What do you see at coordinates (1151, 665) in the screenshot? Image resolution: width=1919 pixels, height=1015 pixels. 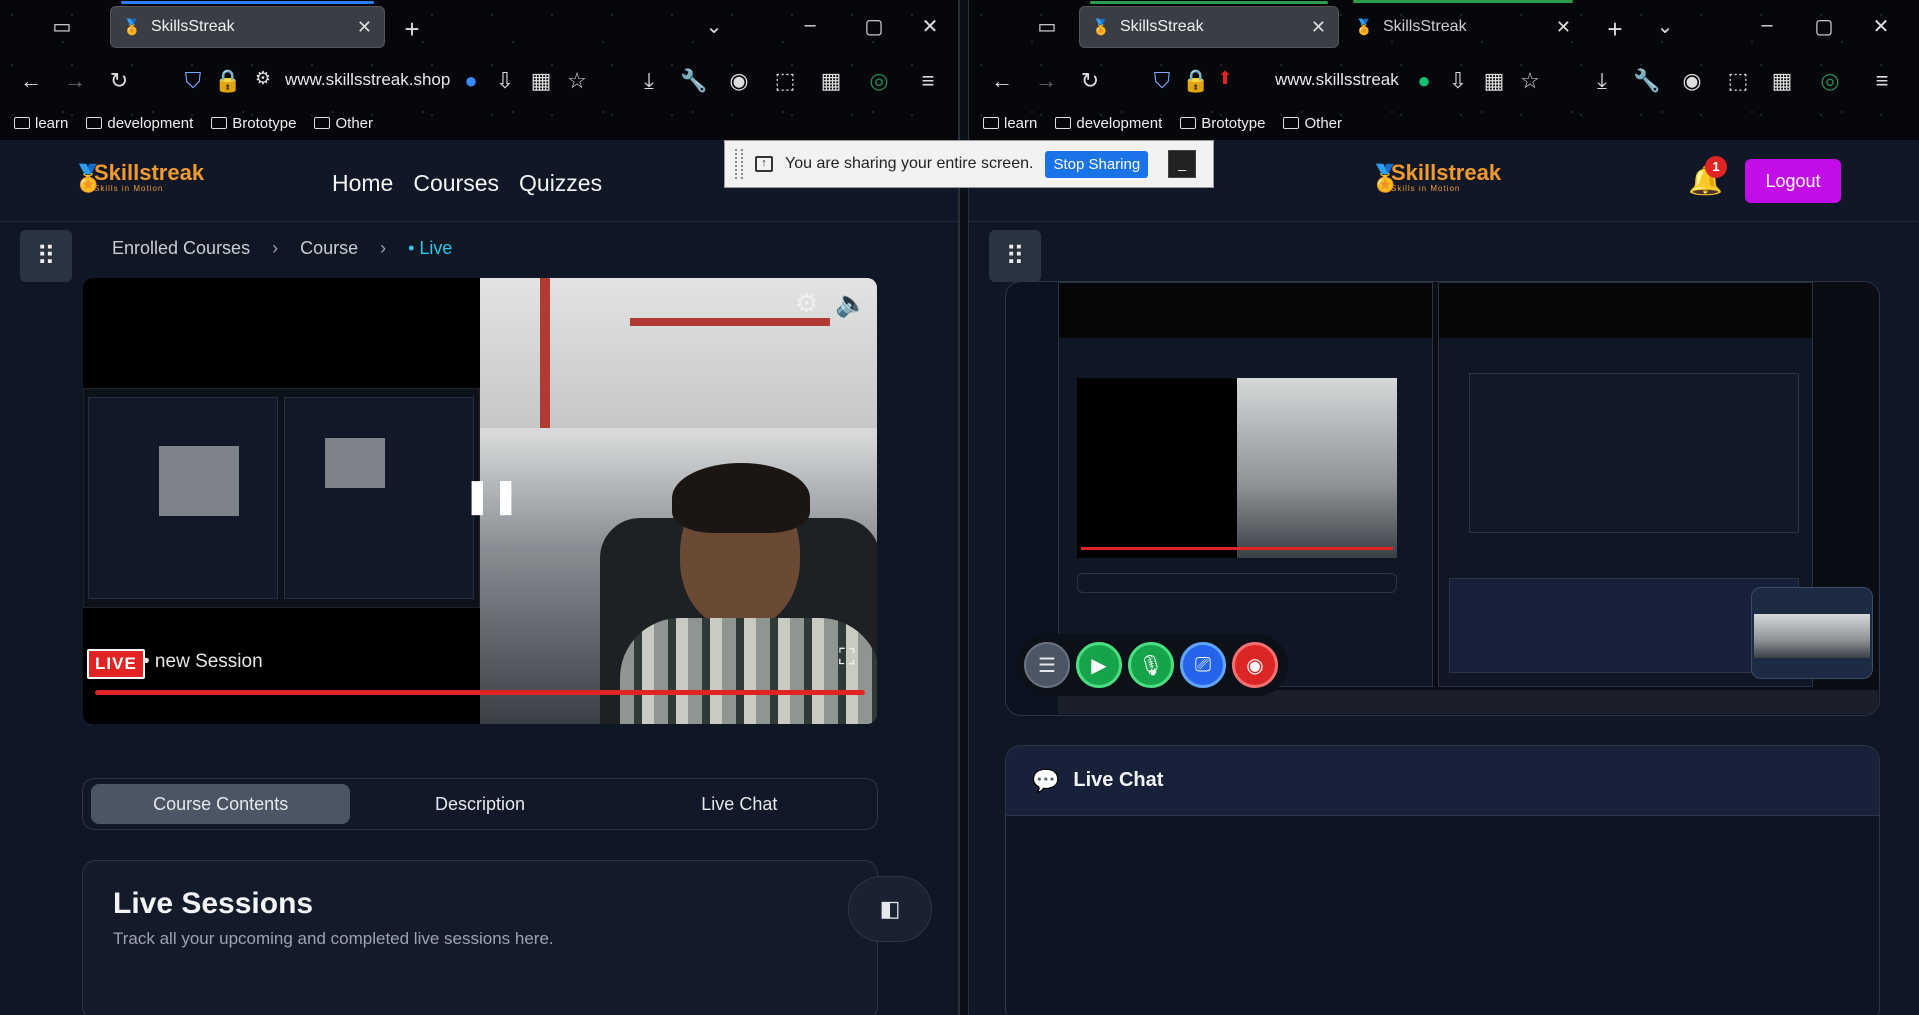 I see `mic-toggle-button: 🎙` at bounding box center [1151, 665].